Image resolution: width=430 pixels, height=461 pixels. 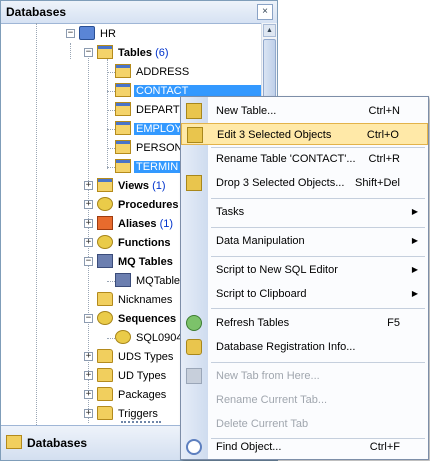 I want to click on ud-types-expand-toggle: +, so click(x=88, y=375).